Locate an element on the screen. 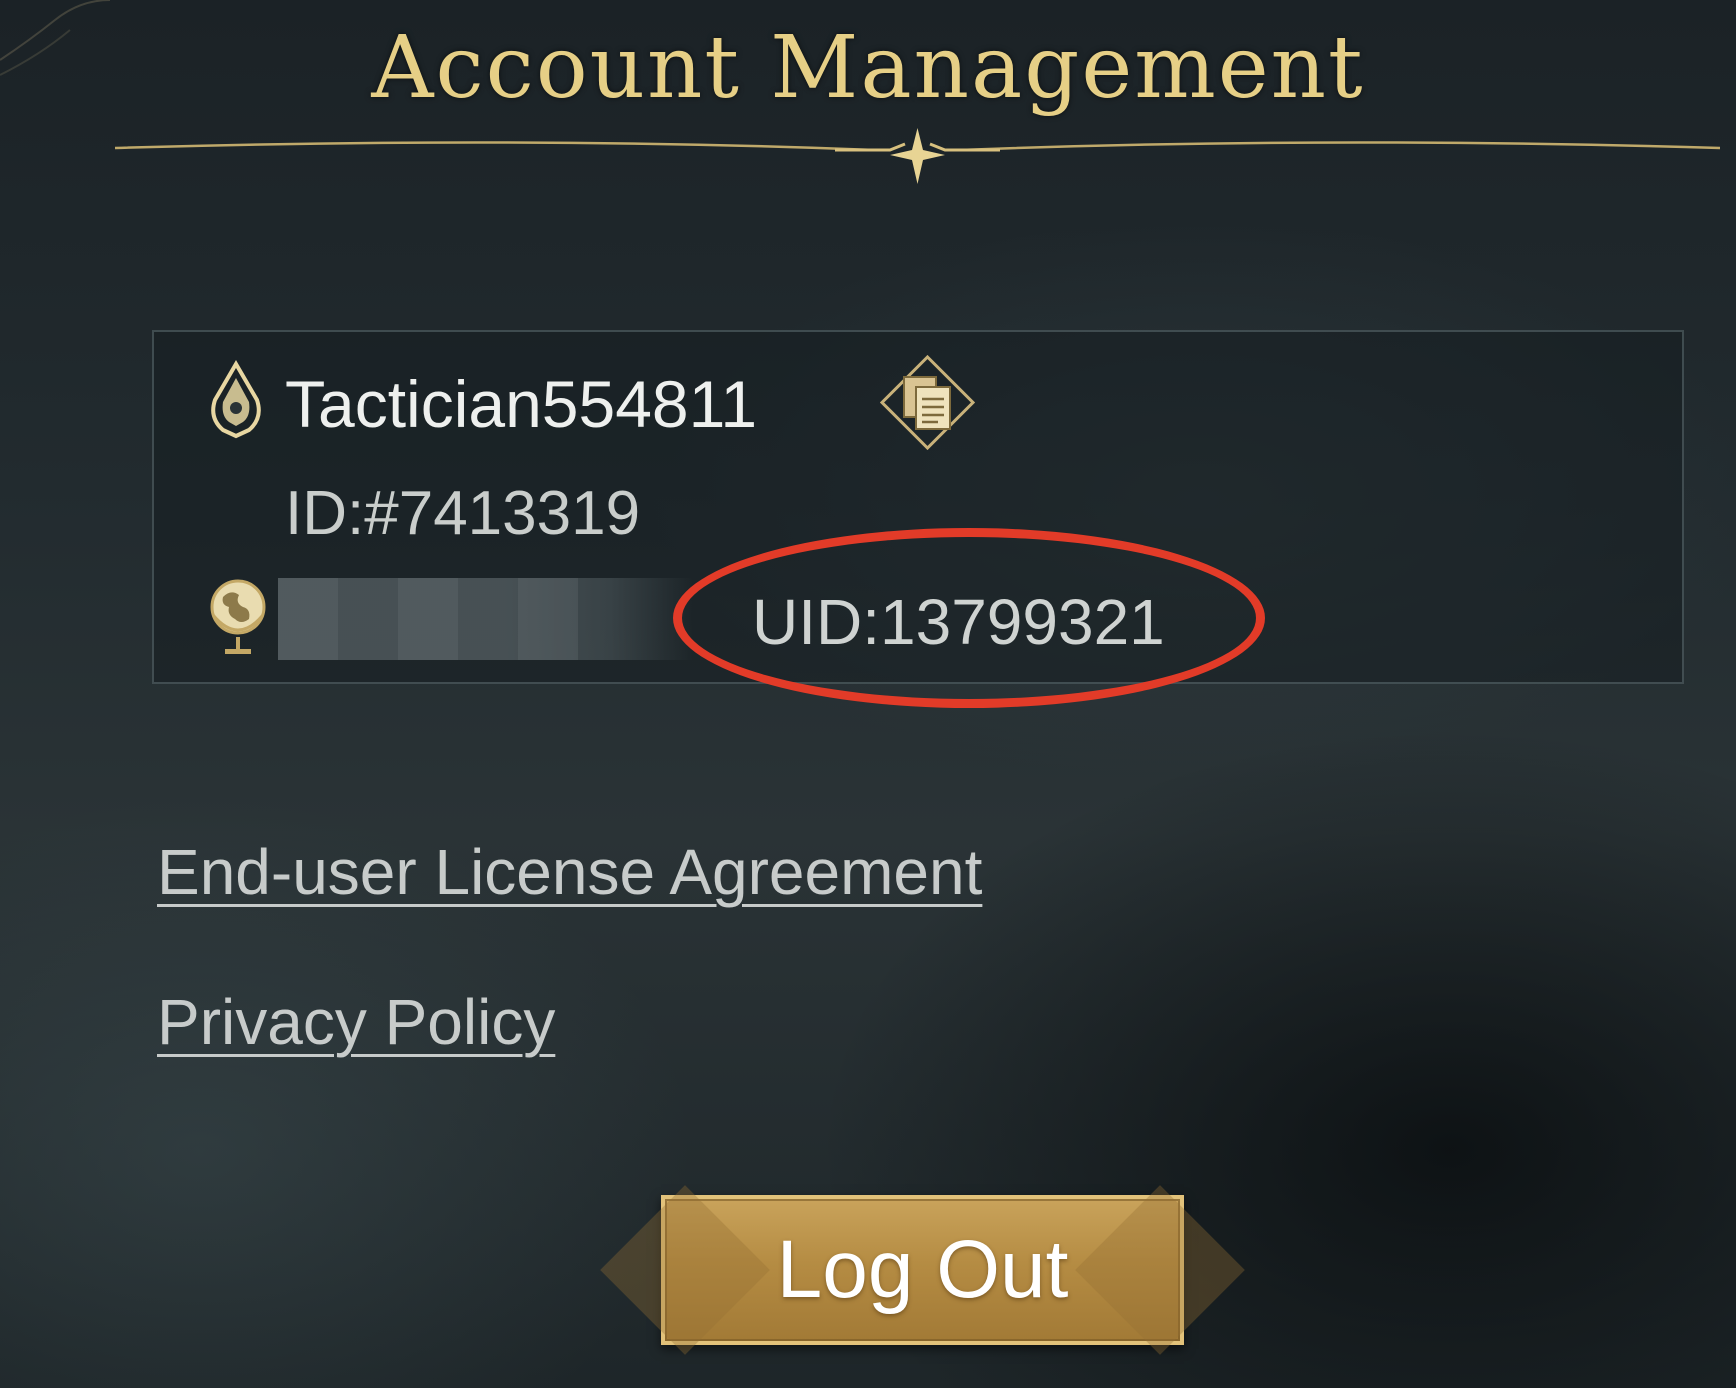 The image size is (1736, 1388). logout-button-label: Log Out is located at coordinates (922, 1269).